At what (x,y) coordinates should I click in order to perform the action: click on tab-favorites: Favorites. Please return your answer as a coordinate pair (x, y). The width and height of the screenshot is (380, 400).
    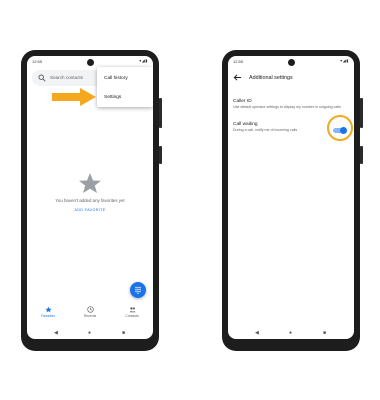
    Looking at the image, I should click on (48, 312).